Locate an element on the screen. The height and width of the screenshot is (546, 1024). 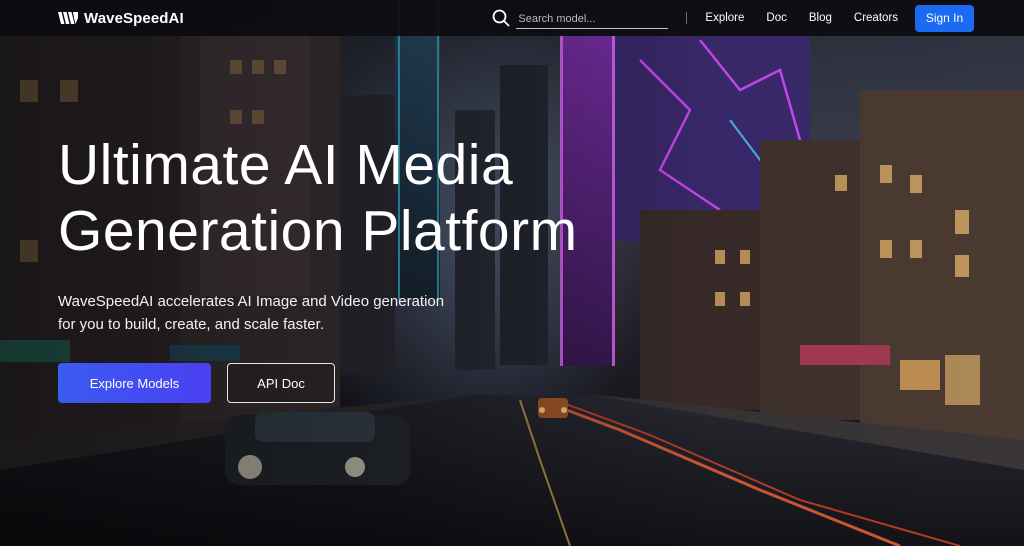
hero-title-line-2: Generation Platform is located at coordinates (318, 231).